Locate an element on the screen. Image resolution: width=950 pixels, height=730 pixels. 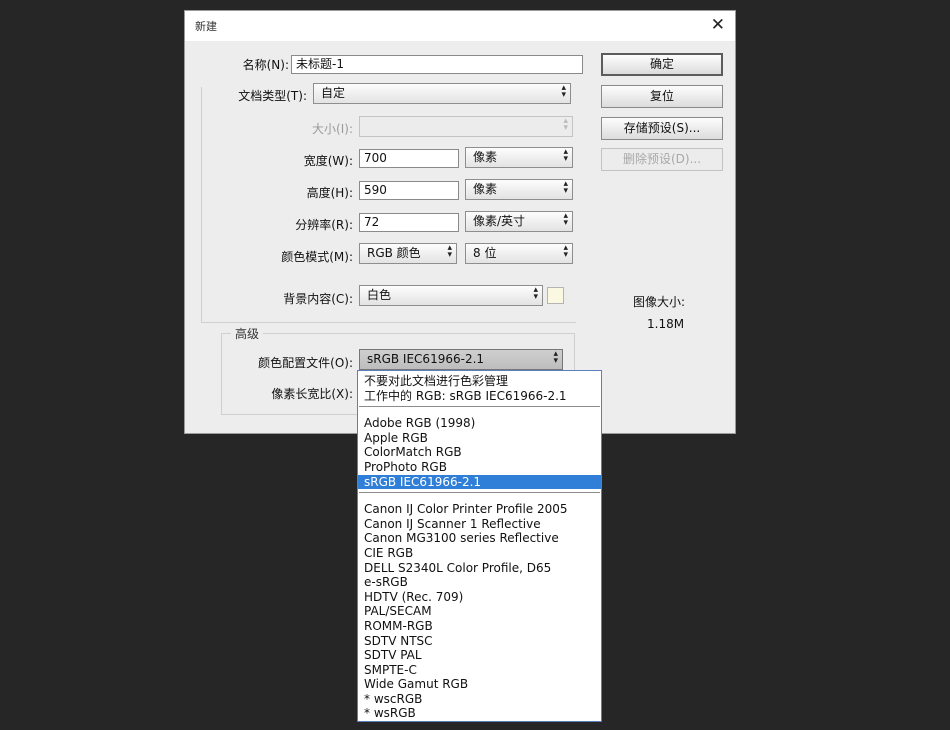
dialog-title: 新建 is located at coordinates (206, 26).